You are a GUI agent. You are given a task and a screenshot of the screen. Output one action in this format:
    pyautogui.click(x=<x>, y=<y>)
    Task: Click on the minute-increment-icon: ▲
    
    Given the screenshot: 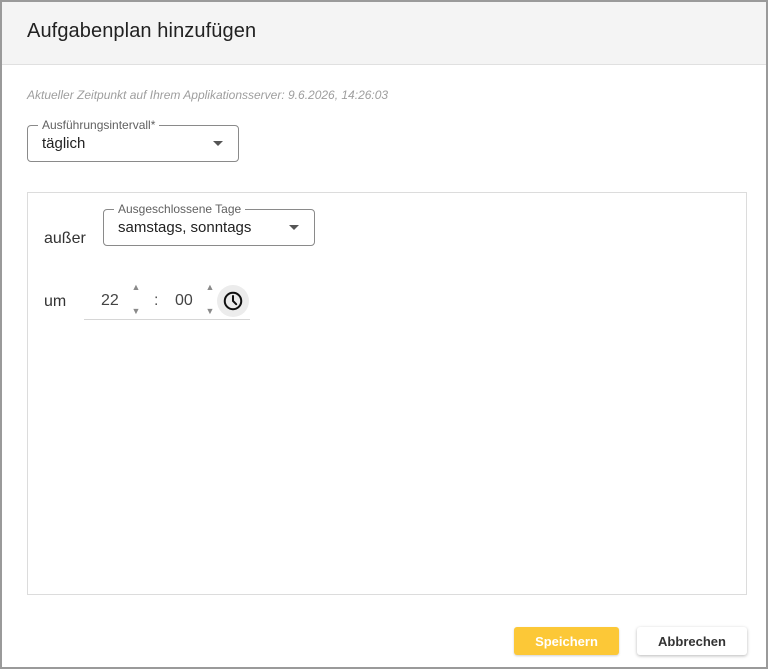 What is the action you would take?
    pyautogui.click(x=210, y=287)
    